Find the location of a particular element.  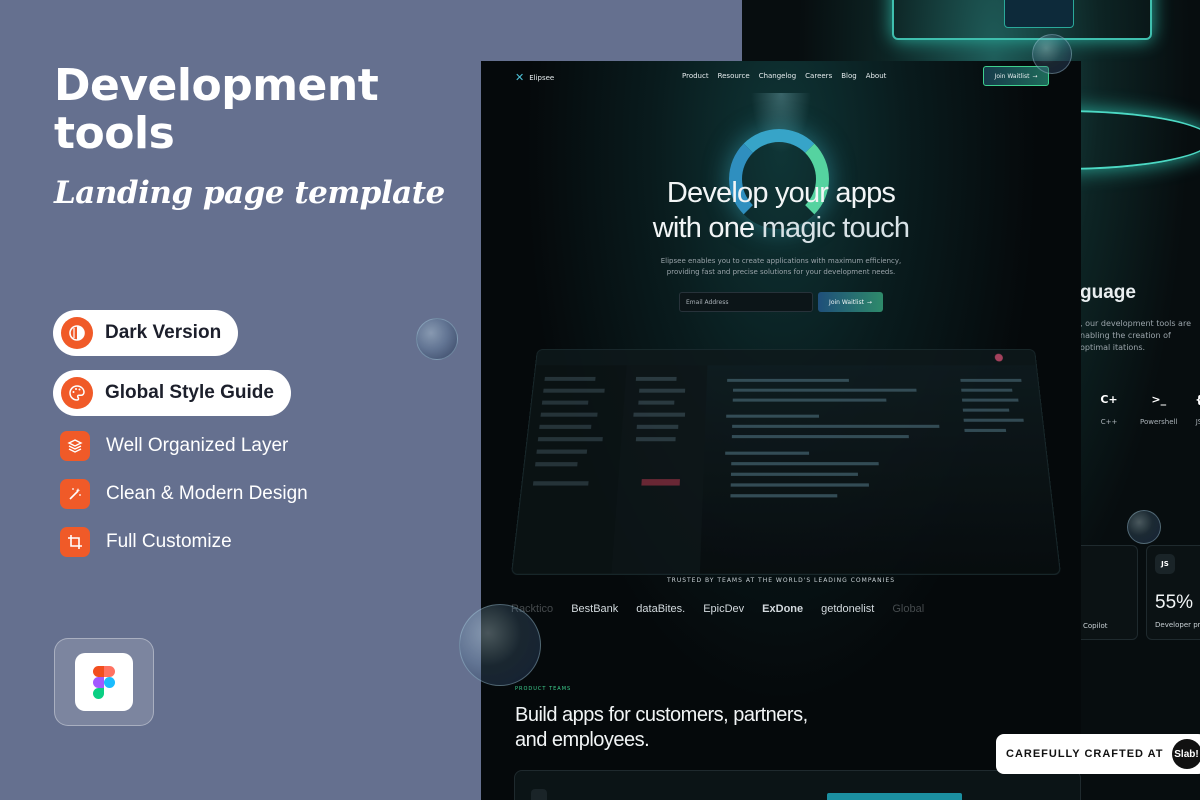

feature-card is located at coordinates (797, 785).